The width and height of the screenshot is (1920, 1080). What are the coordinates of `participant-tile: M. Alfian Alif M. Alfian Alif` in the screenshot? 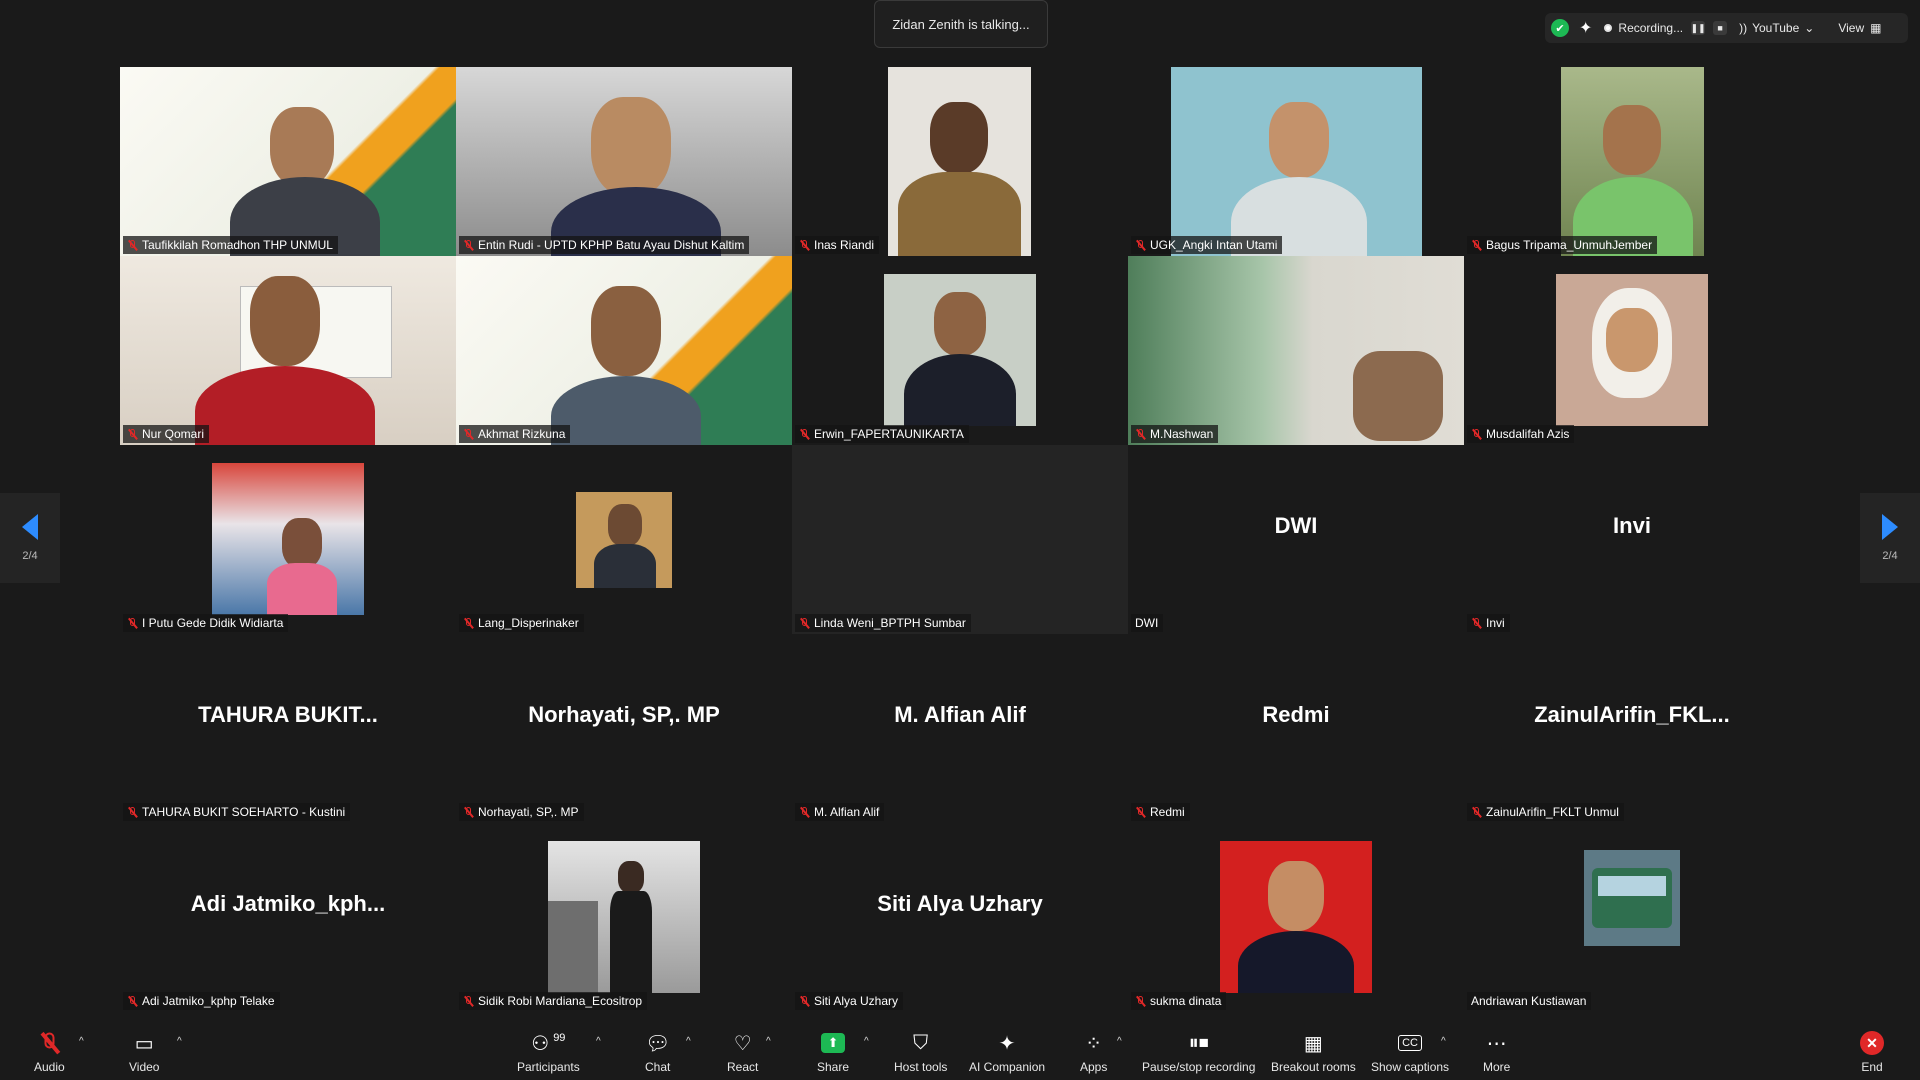 It's located at (960, 728).